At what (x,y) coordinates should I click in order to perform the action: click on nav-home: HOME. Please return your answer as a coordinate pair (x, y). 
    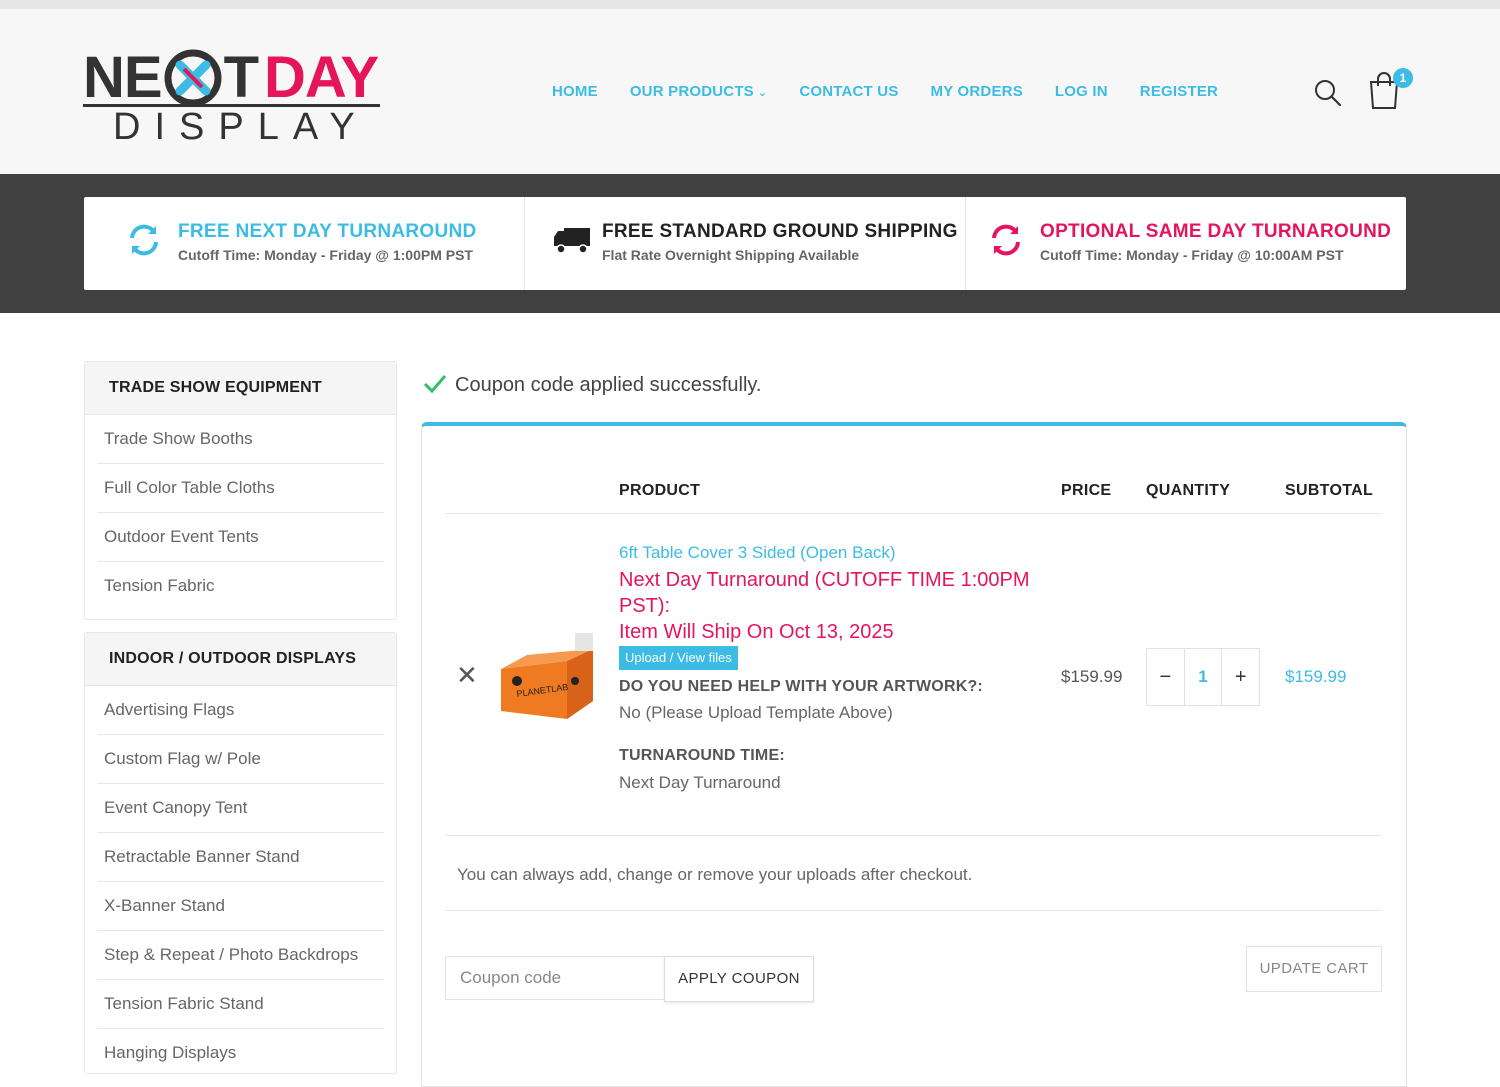
    Looking at the image, I should click on (575, 91).